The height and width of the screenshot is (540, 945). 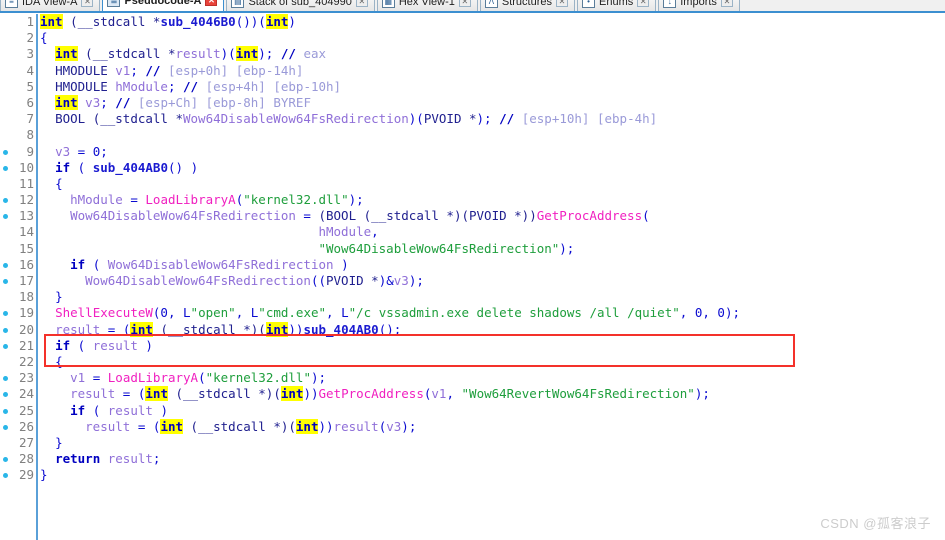 What do you see at coordinates (26, 248) in the screenshot?
I see `line-number: 15` at bounding box center [26, 248].